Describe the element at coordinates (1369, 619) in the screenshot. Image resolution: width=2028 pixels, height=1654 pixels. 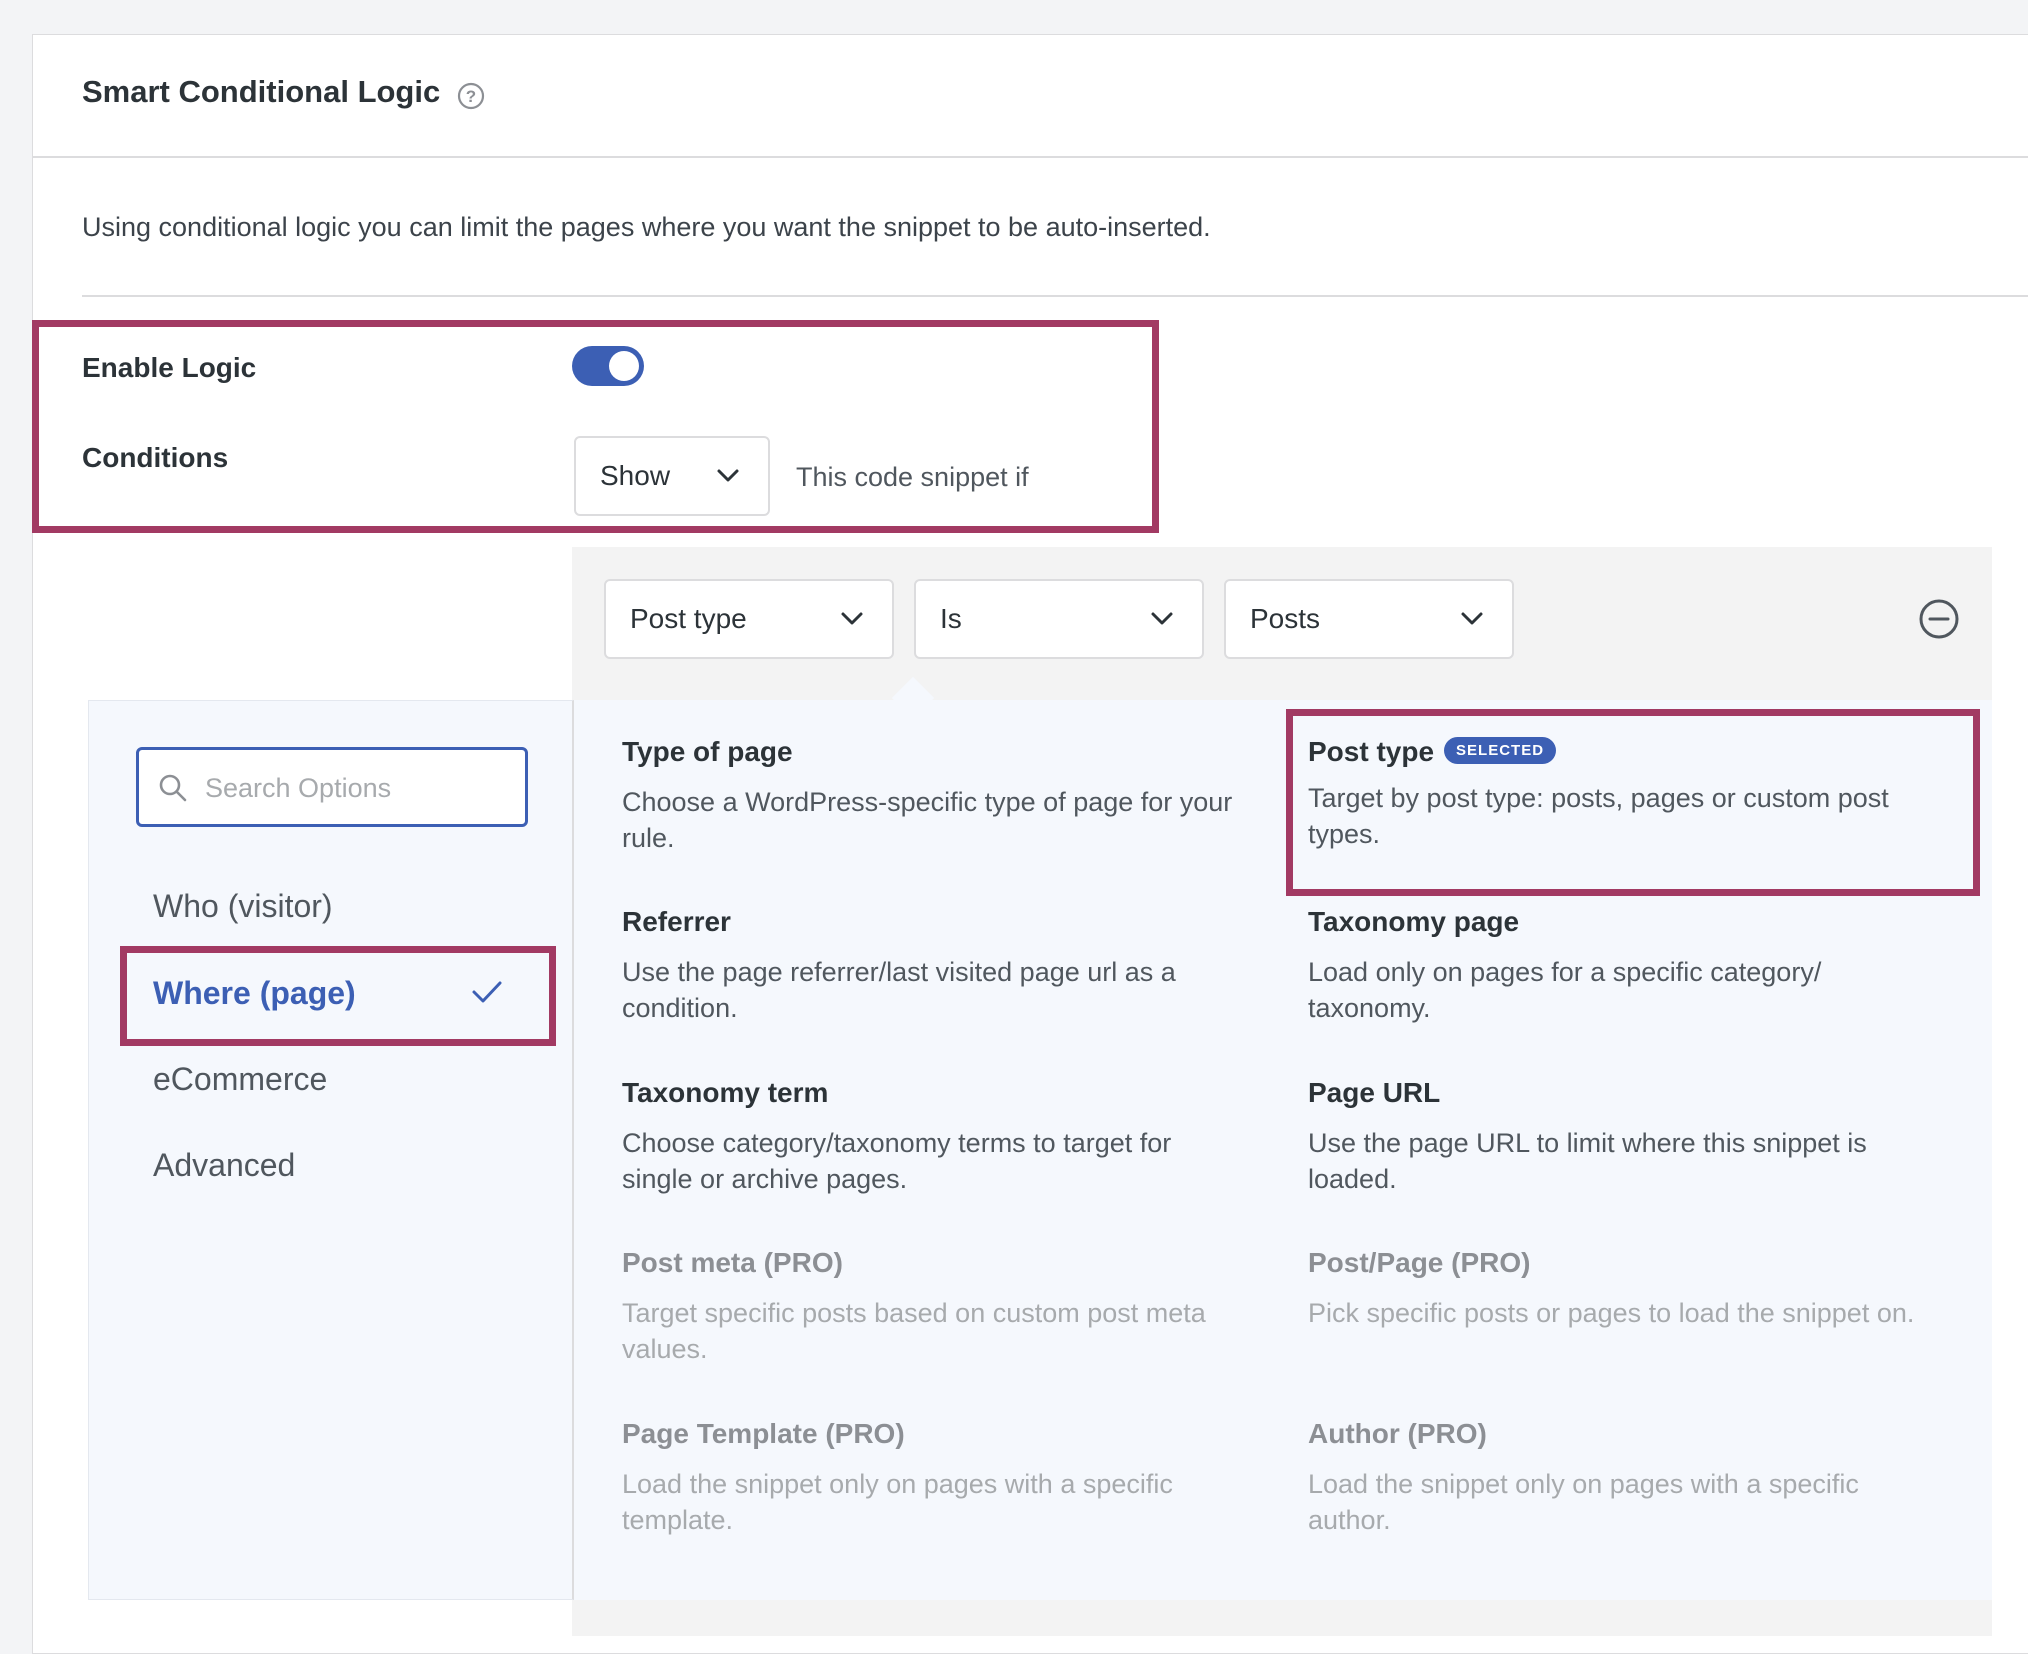
I see `rule-value-select: Posts` at that location.